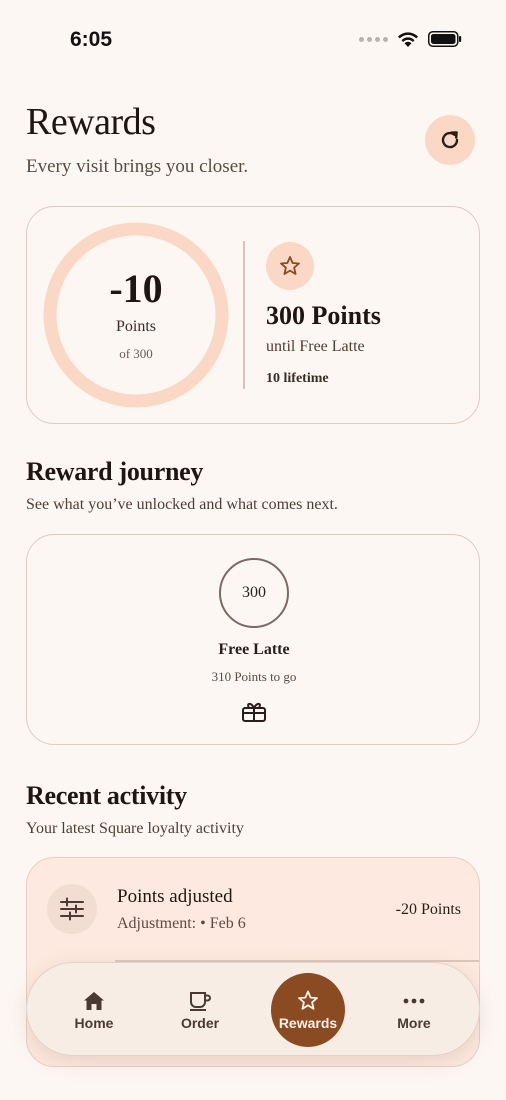 This screenshot has width=506, height=1100. What do you see at coordinates (308, 1022) in the screenshot?
I see `nav-rewards-label: Rewards` at bounding box center [308, 1022].